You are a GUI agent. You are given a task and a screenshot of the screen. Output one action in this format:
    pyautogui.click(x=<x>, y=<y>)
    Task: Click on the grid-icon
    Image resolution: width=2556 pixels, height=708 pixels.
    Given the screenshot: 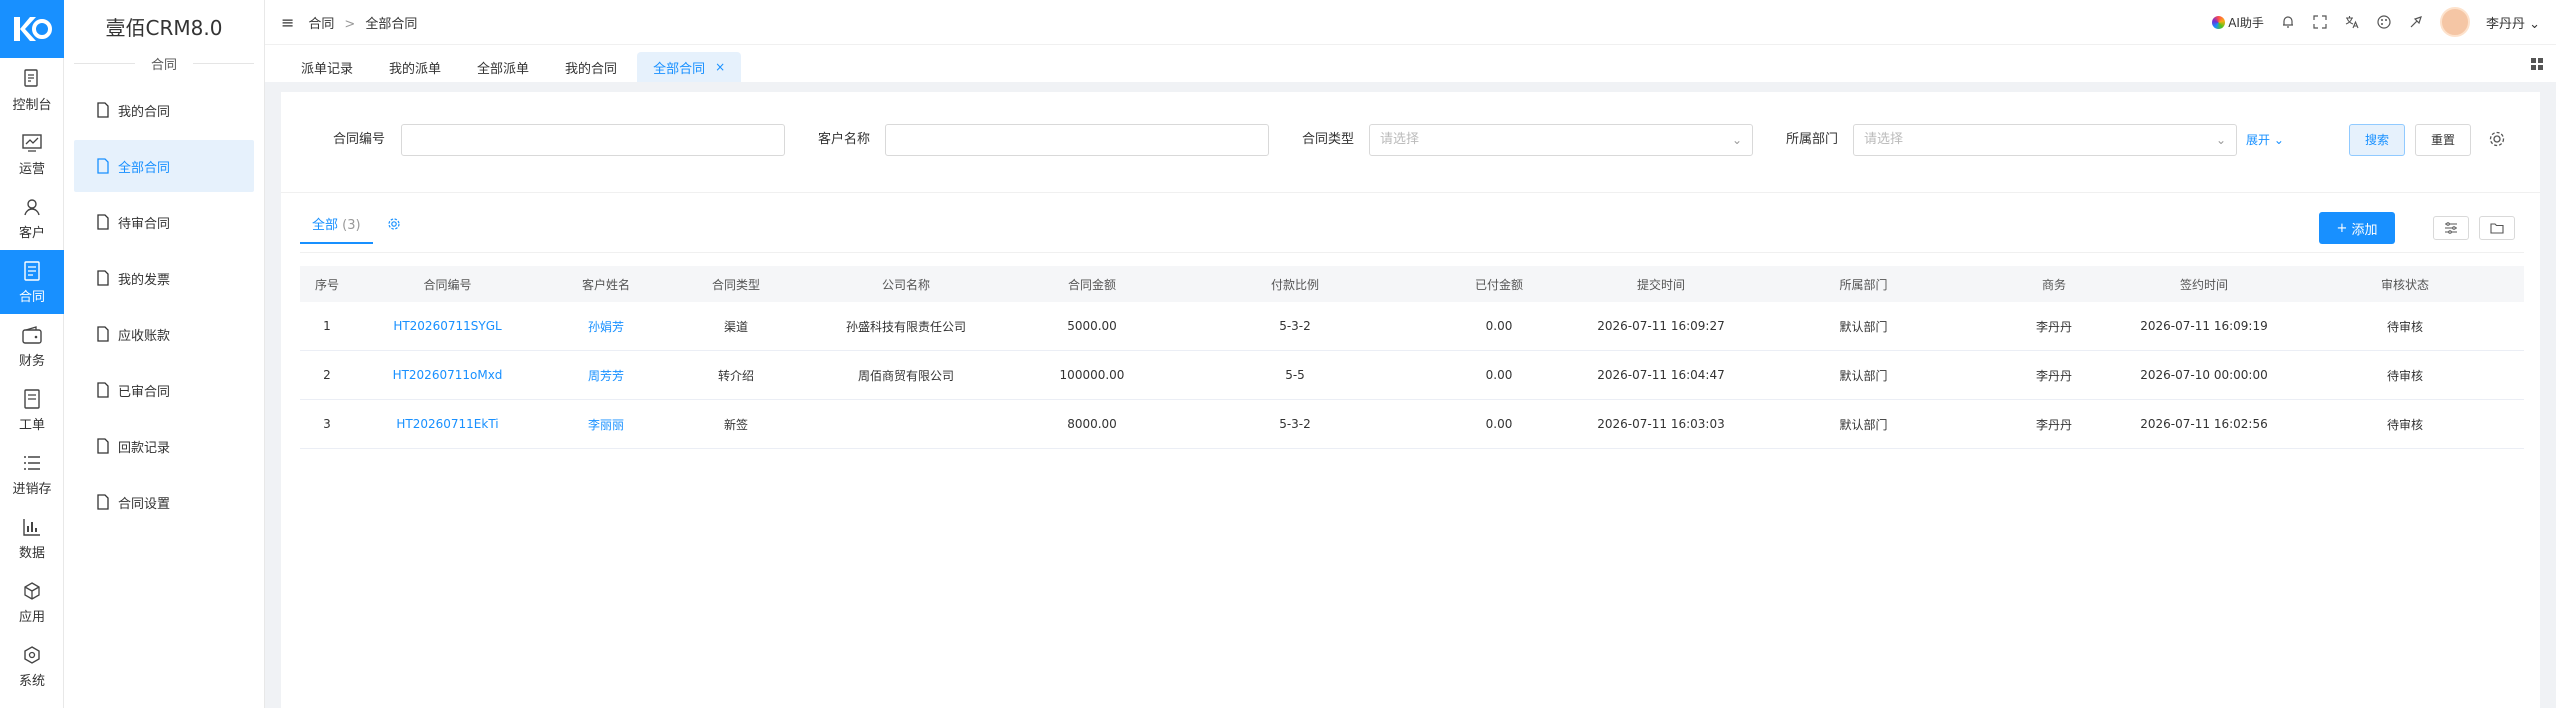 What is the action you would take?
    pyautogui.click(x=2537, y=66)
    